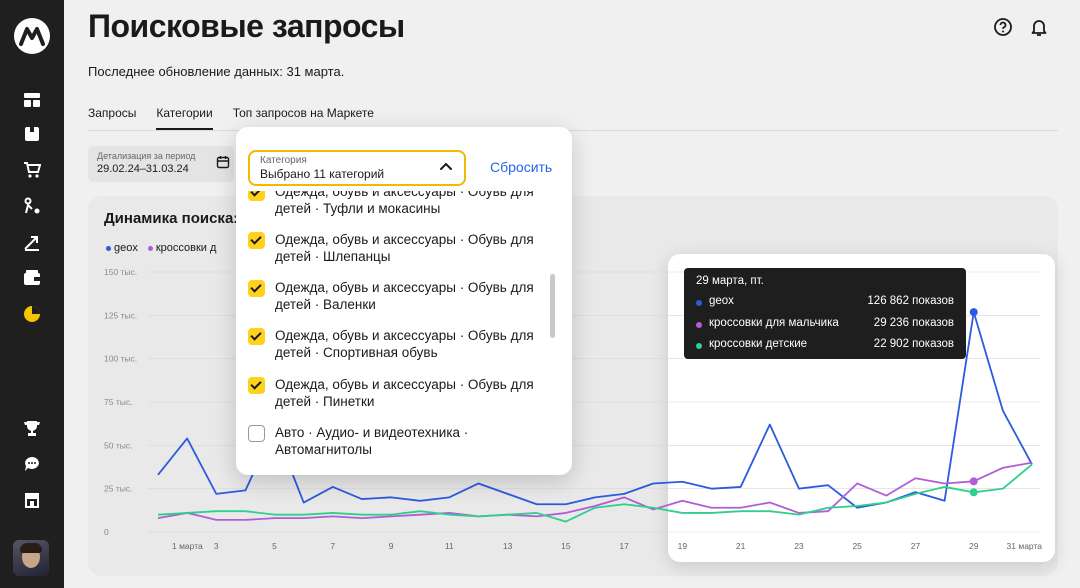 This screenshot has width=1080, height=588. I want to click on reset-button: Сбросить, so click(521, 167).